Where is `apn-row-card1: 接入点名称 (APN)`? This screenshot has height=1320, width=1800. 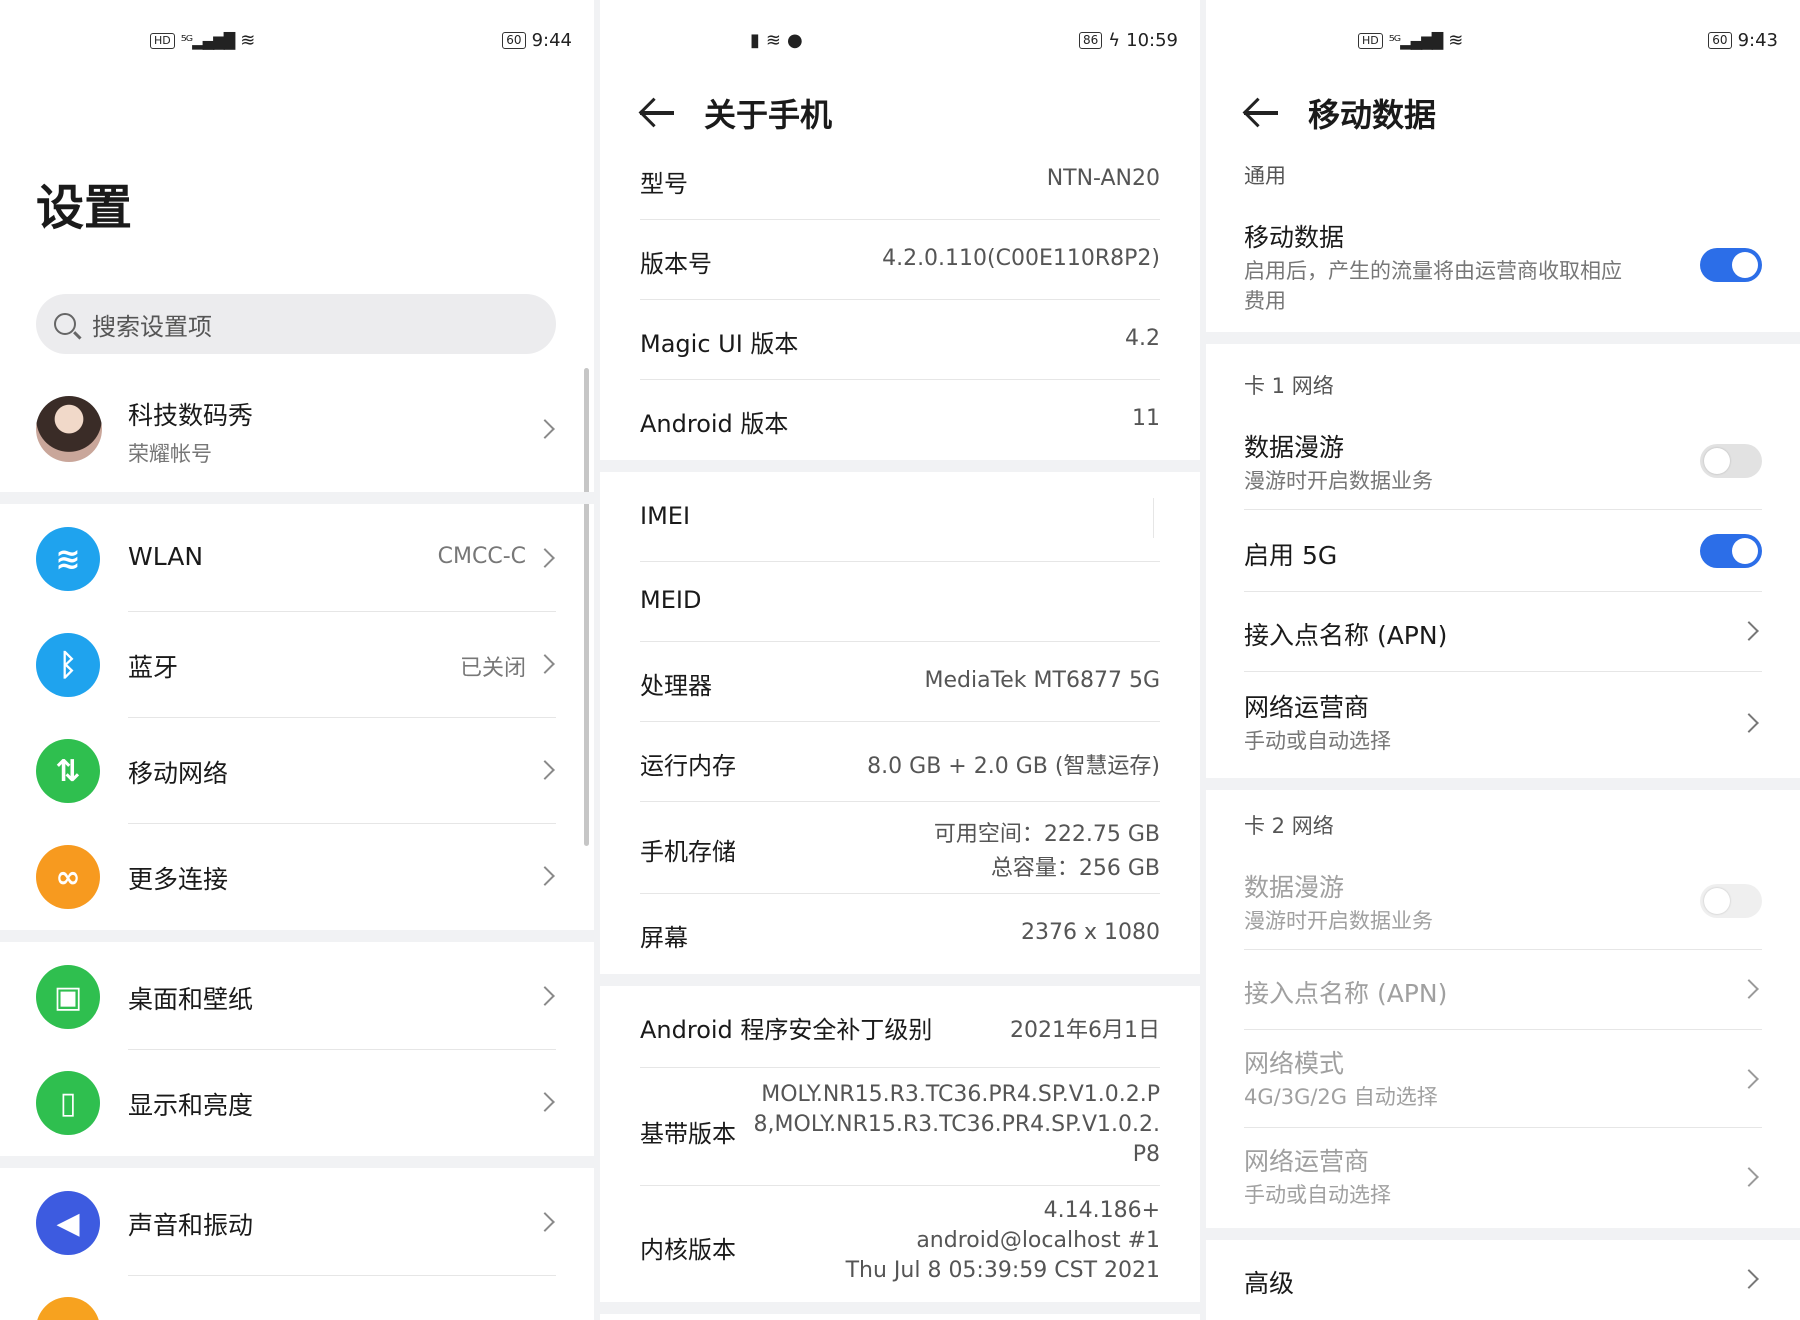 apn-row-card1: 接入点名称 (APN) is located at coordinates (1503, 632).